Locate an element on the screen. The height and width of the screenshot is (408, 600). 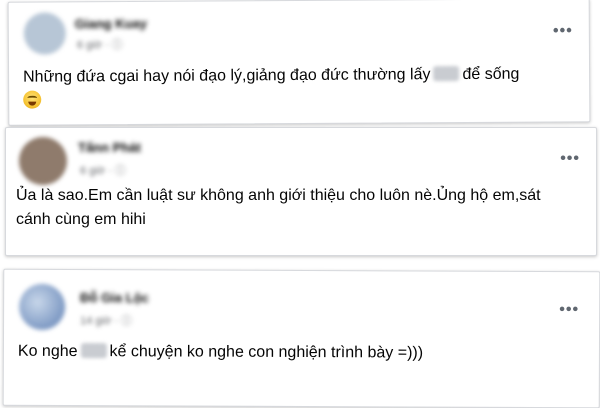
comment-author: Tấnn Phát is located at coordinates (109, 147).